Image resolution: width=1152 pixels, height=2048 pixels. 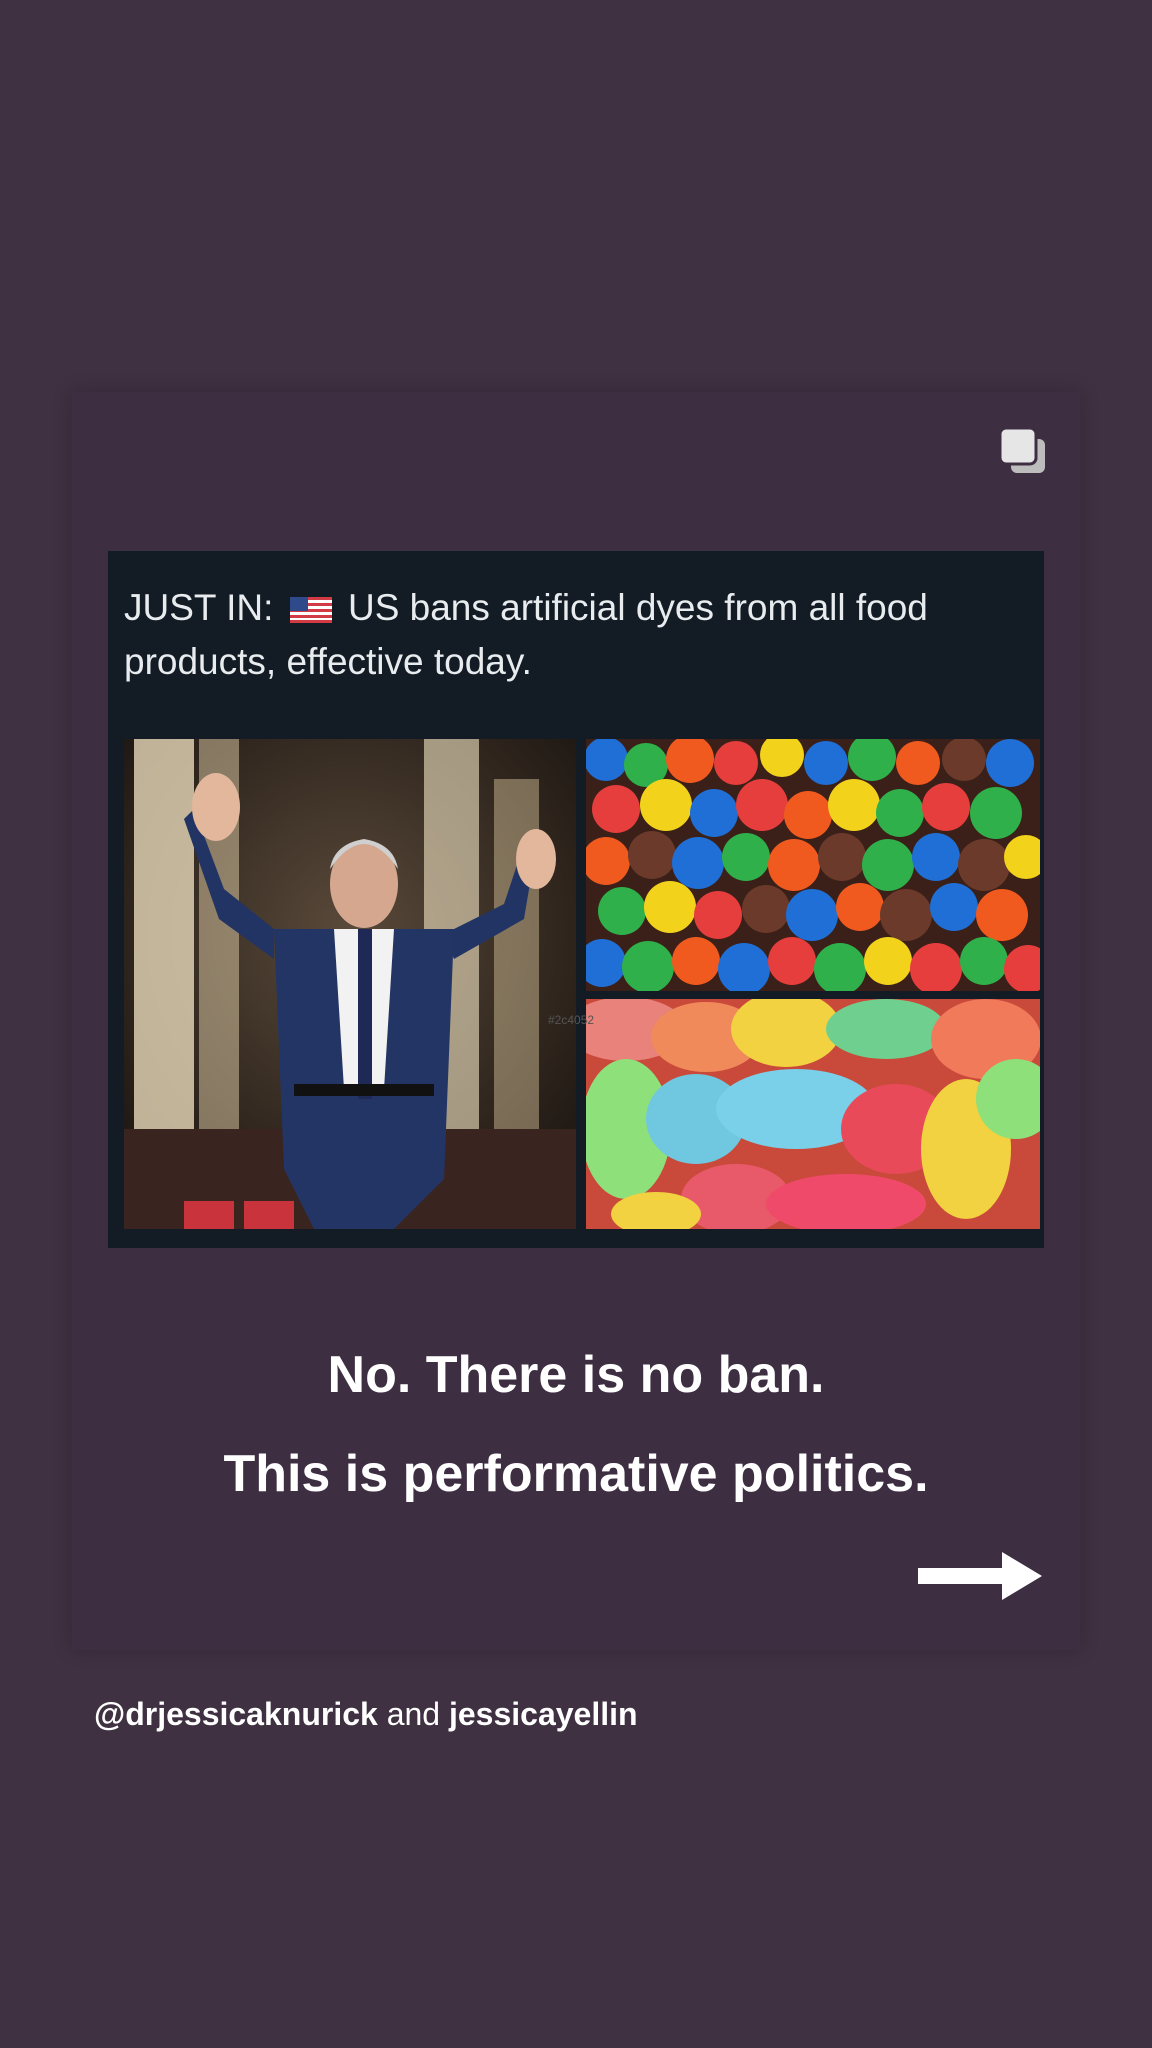 What do you see at coordinates (571, 1020) in the screenshot?
I see `watermark-label: #2c4052` at bounding box center [571, 1020].